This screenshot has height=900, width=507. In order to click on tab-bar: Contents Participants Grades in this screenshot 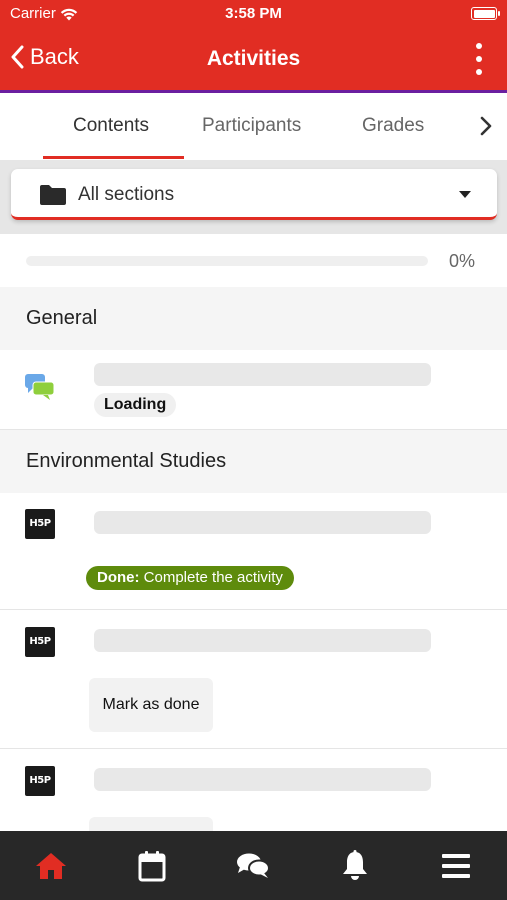, I will do `click(253, 126)`.